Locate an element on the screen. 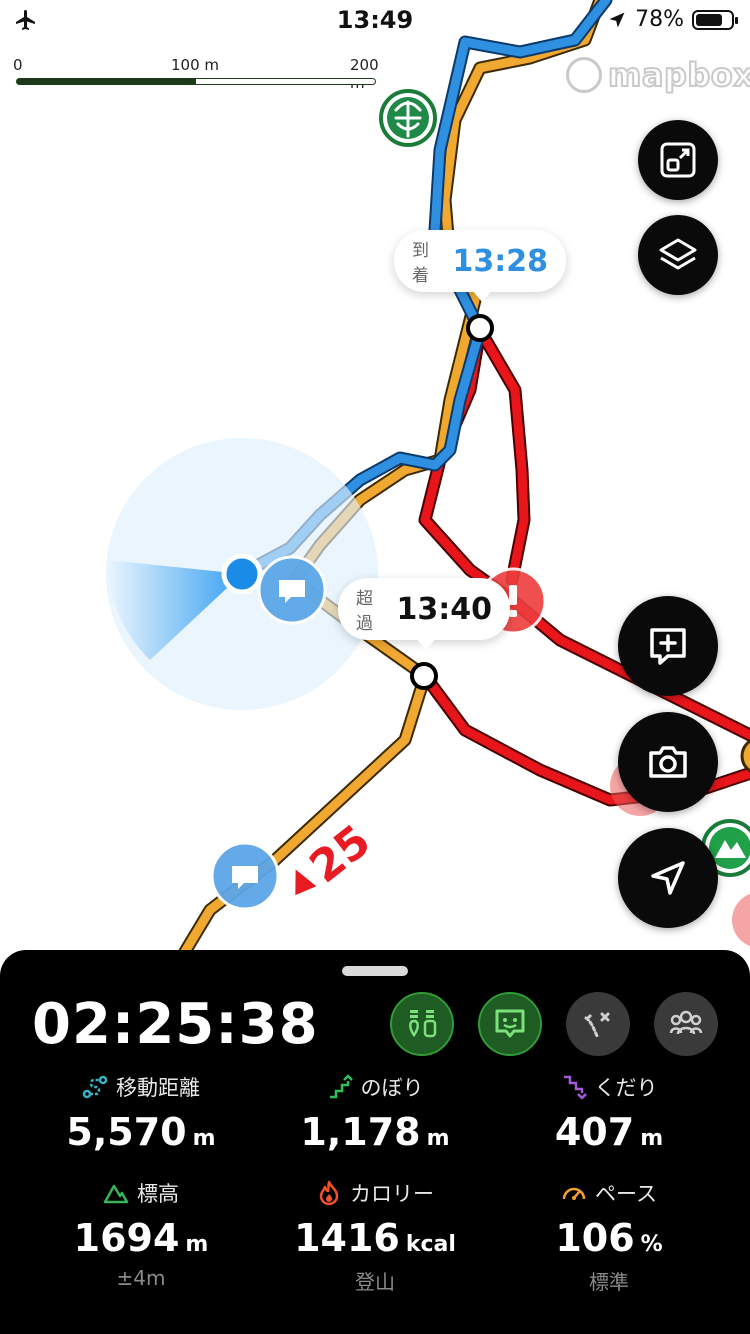 This screenshot has width=750, height=1334. scale-line is located at coordinates (196, 81).